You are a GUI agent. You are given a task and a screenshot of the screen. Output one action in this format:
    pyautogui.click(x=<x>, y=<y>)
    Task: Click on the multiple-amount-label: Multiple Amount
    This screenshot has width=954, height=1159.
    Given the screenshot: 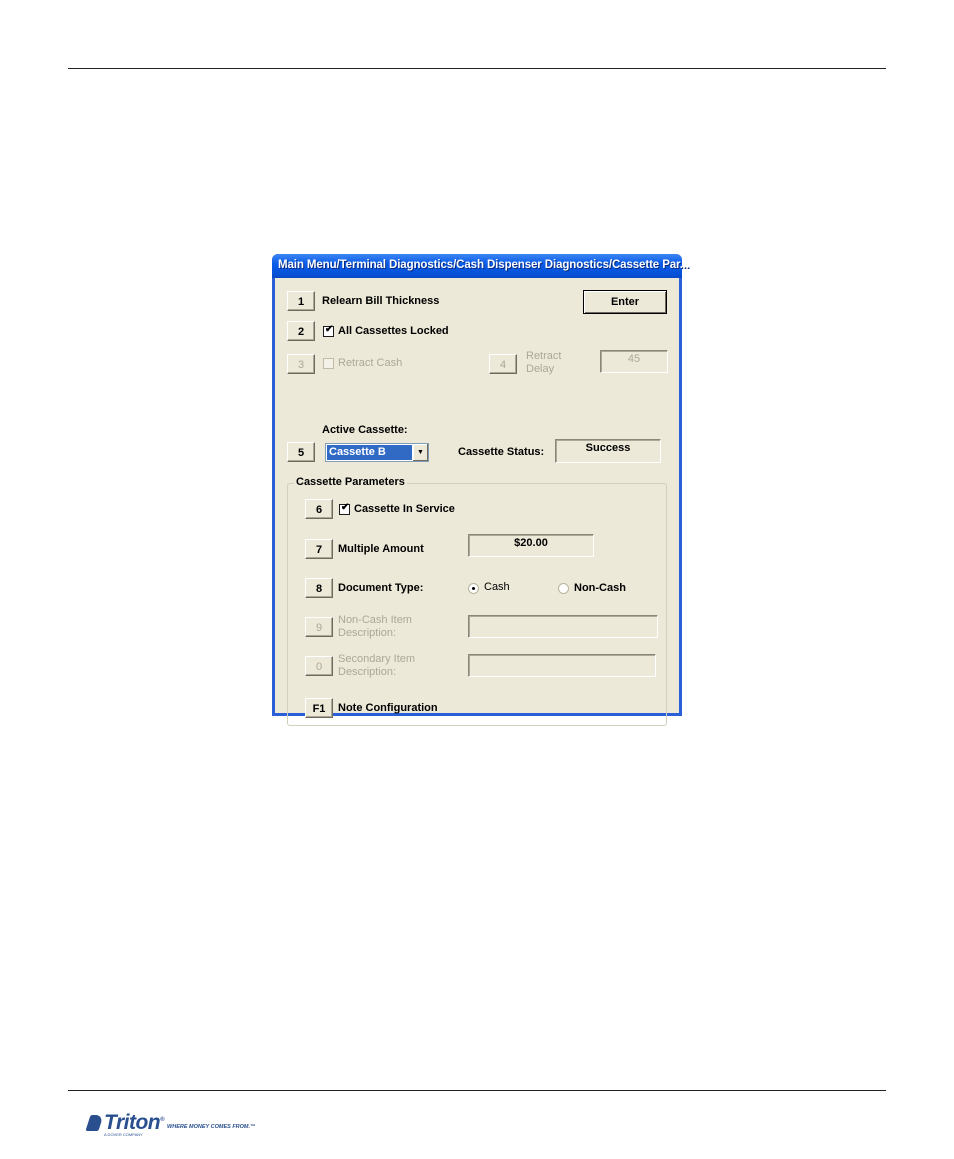 What is the action you would take?
    pyautogui.click(x=381, y=549)
    